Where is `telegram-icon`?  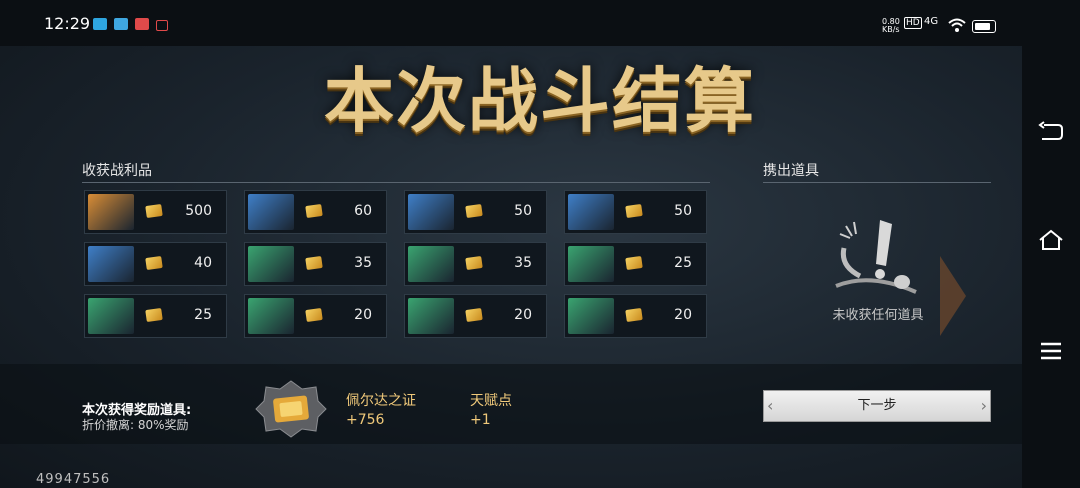 telegram-icon is located at coordinates (100, 24).